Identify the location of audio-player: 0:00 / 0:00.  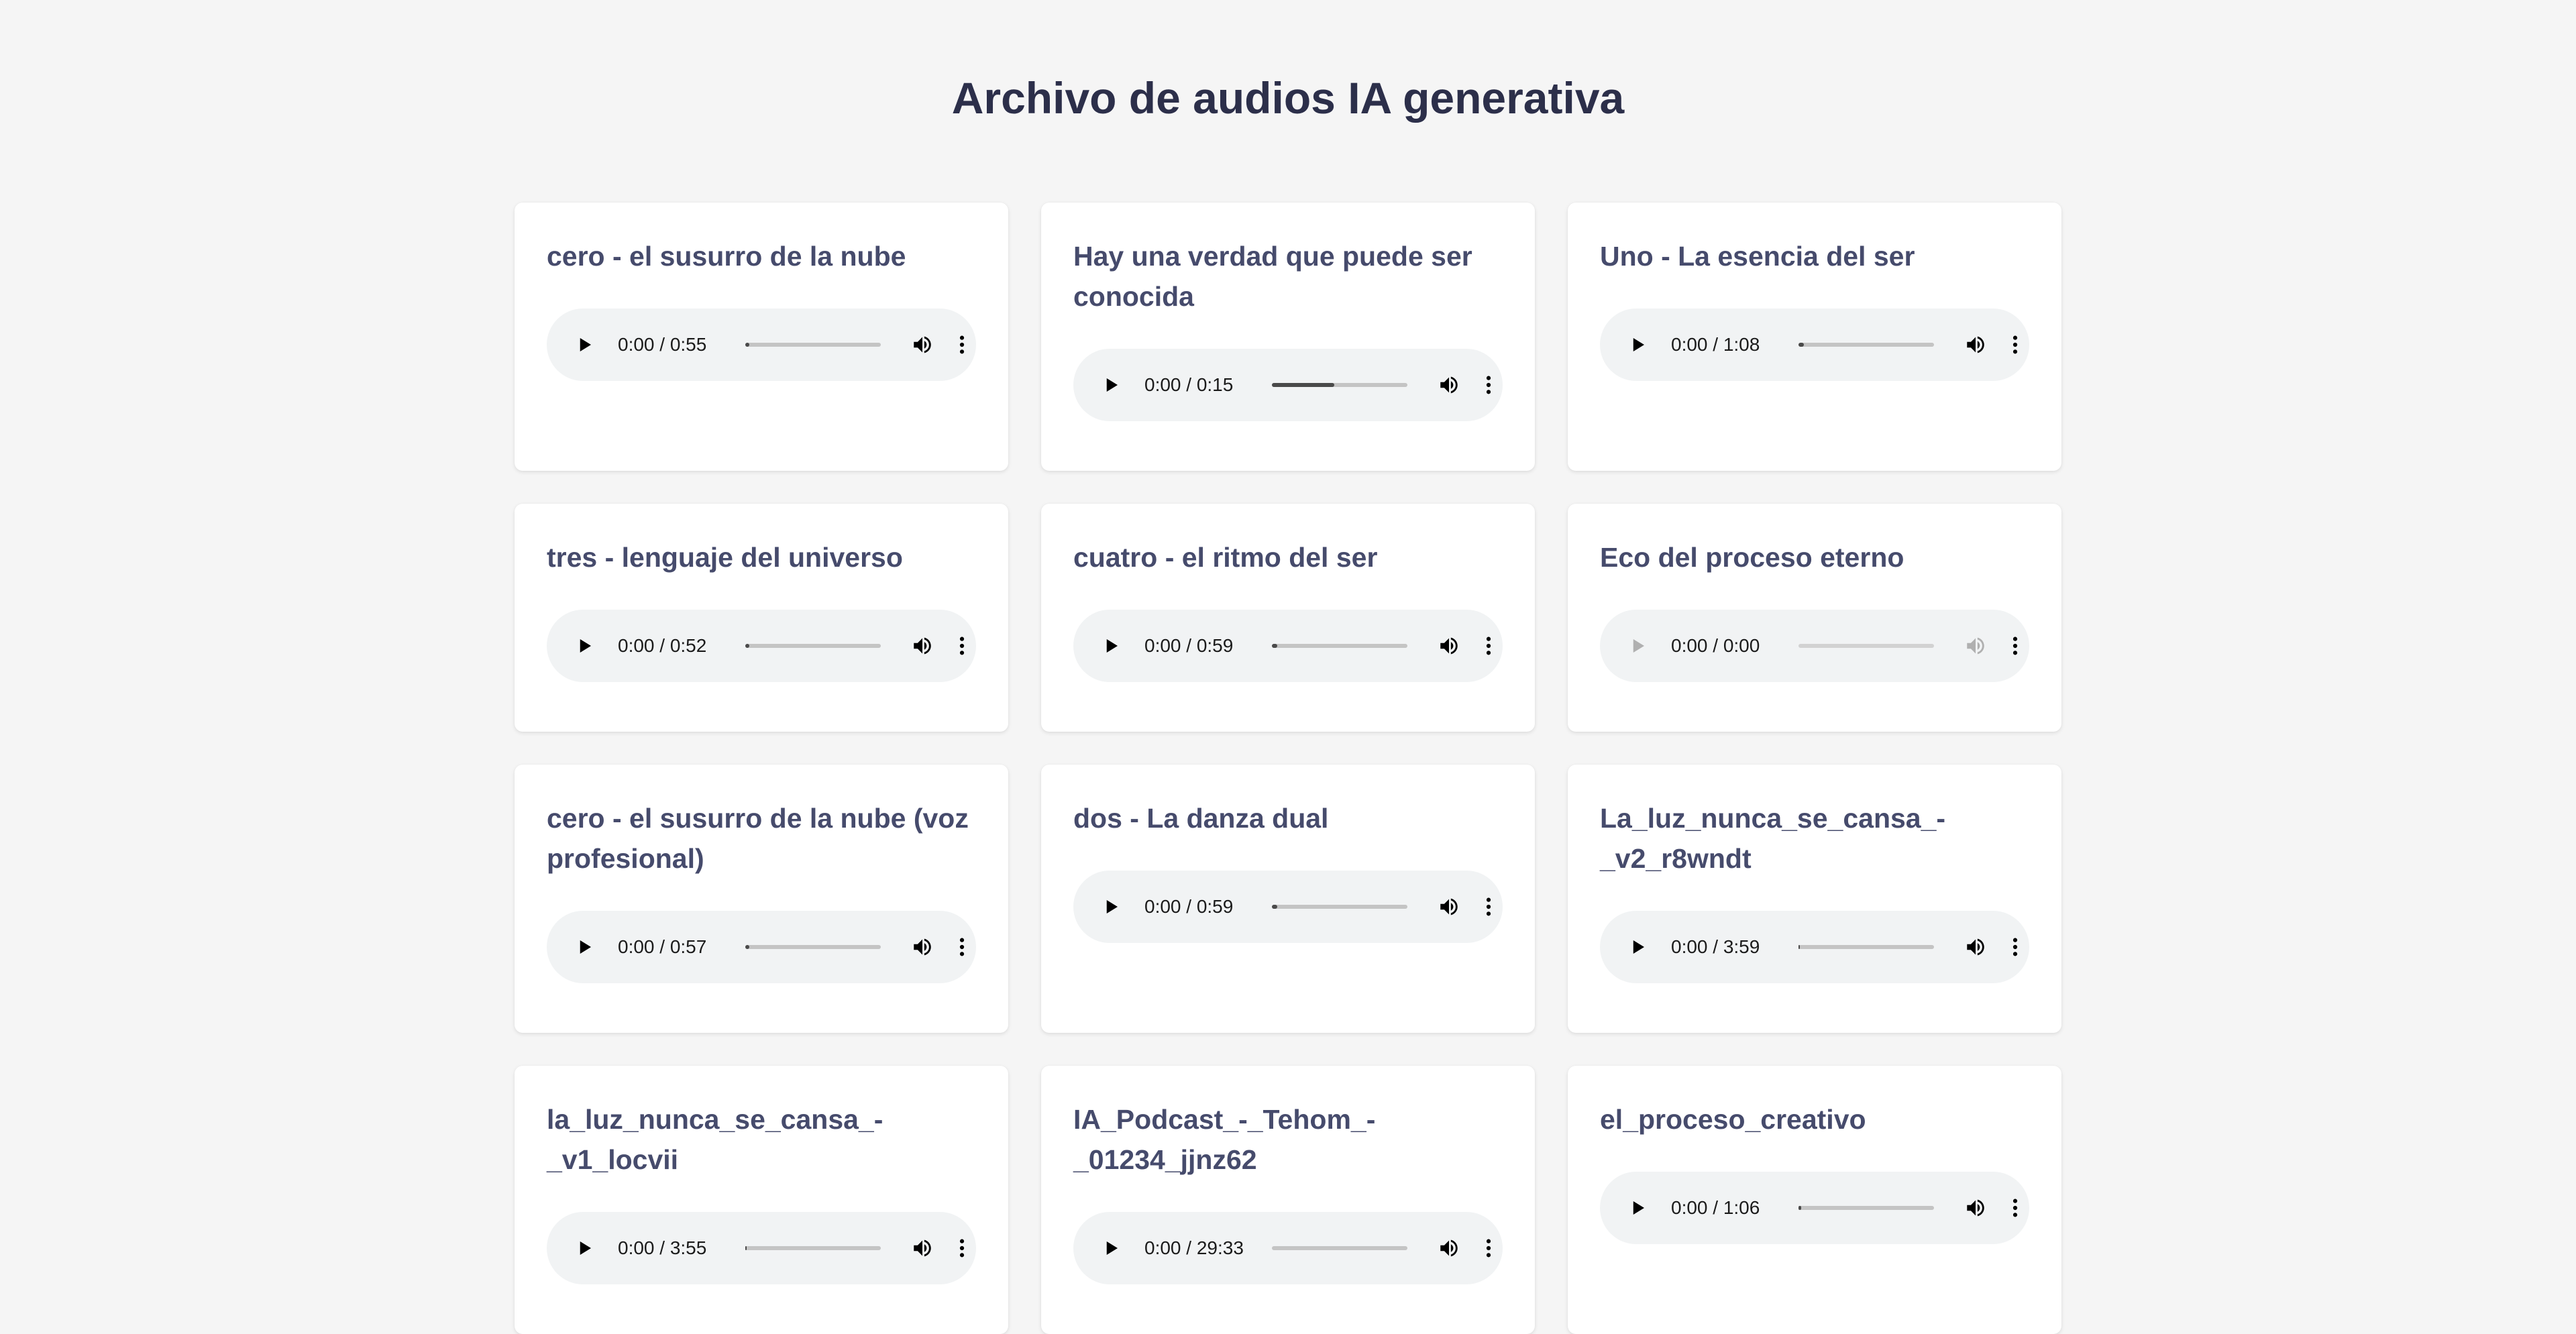
(1814, 646).